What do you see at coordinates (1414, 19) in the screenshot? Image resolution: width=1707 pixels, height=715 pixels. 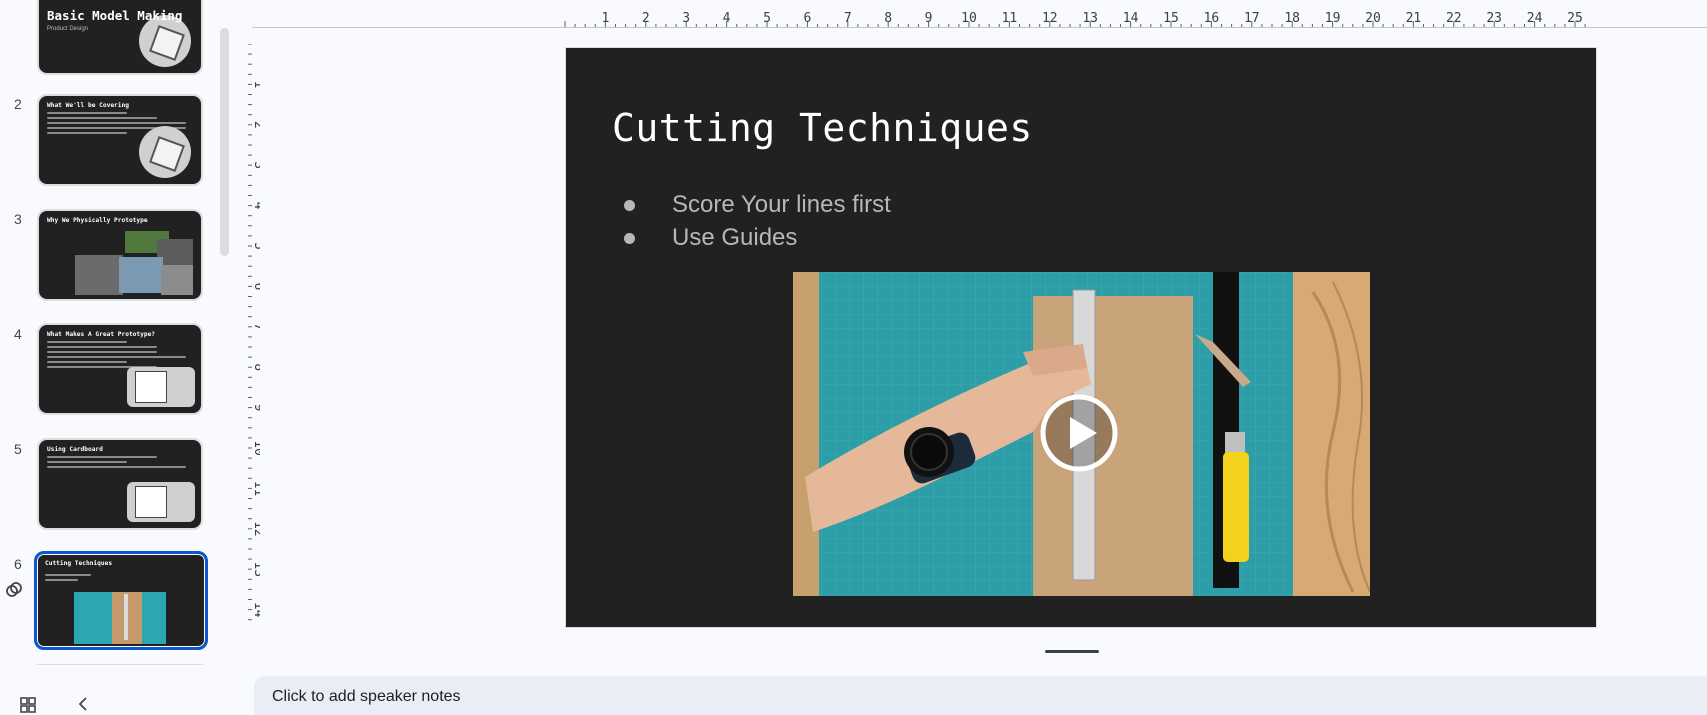 I see `ruler-label: 21` at bounding box center [1414, 19].